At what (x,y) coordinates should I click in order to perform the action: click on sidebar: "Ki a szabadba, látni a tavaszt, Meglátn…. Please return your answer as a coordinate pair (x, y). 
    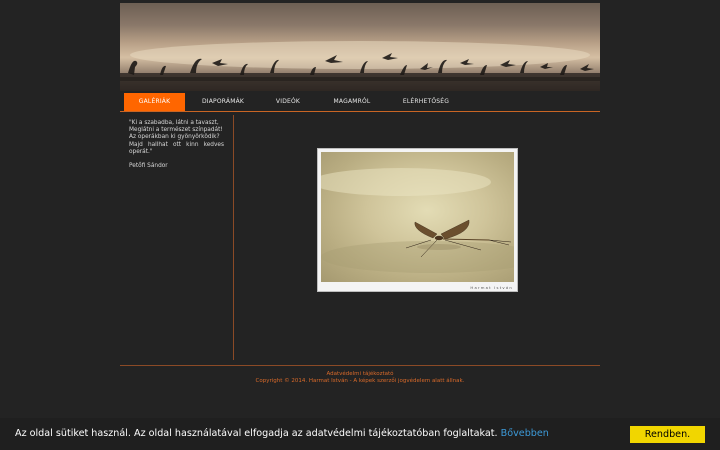
    Looking at the image, I should click on (177, 237).